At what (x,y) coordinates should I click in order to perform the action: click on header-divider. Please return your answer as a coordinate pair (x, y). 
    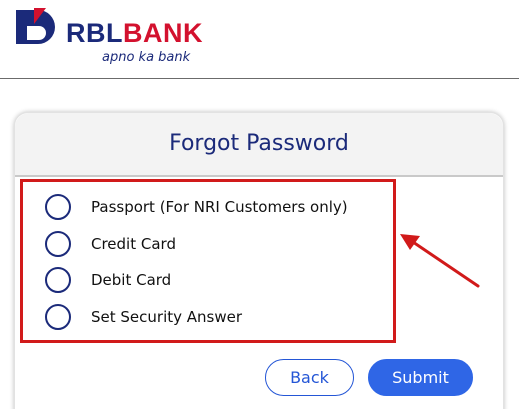
    Looking at the image, I should click on (259, 78).